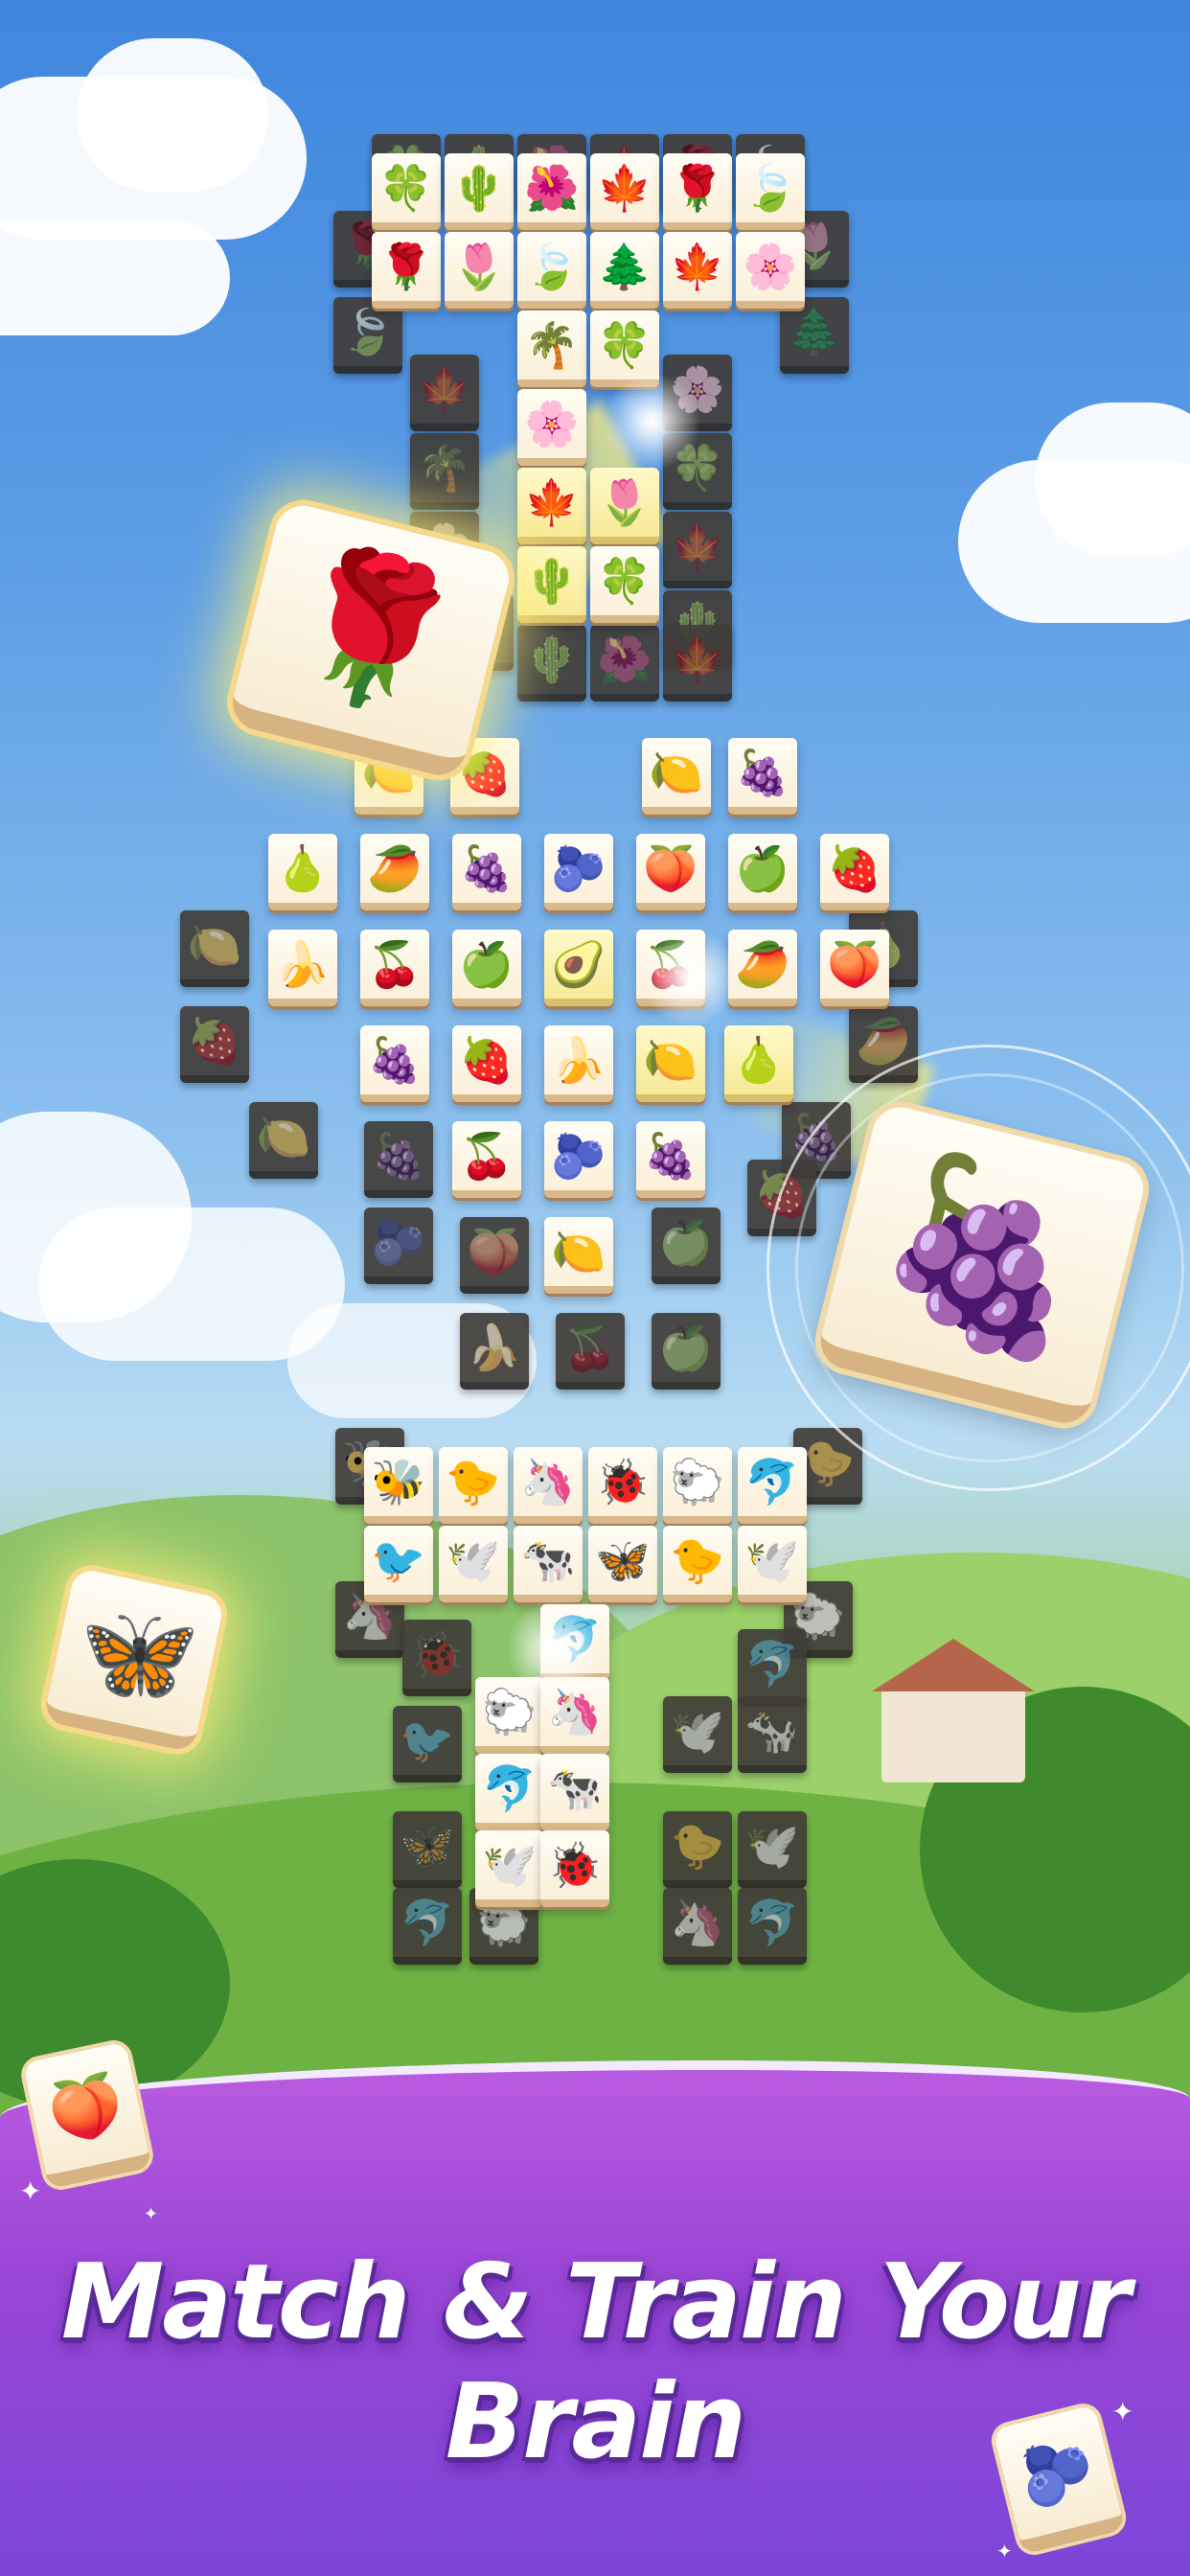 The width and height of the screenshot is (1190, 2576). I want to click on tile: 🌲, so click(624, 270).